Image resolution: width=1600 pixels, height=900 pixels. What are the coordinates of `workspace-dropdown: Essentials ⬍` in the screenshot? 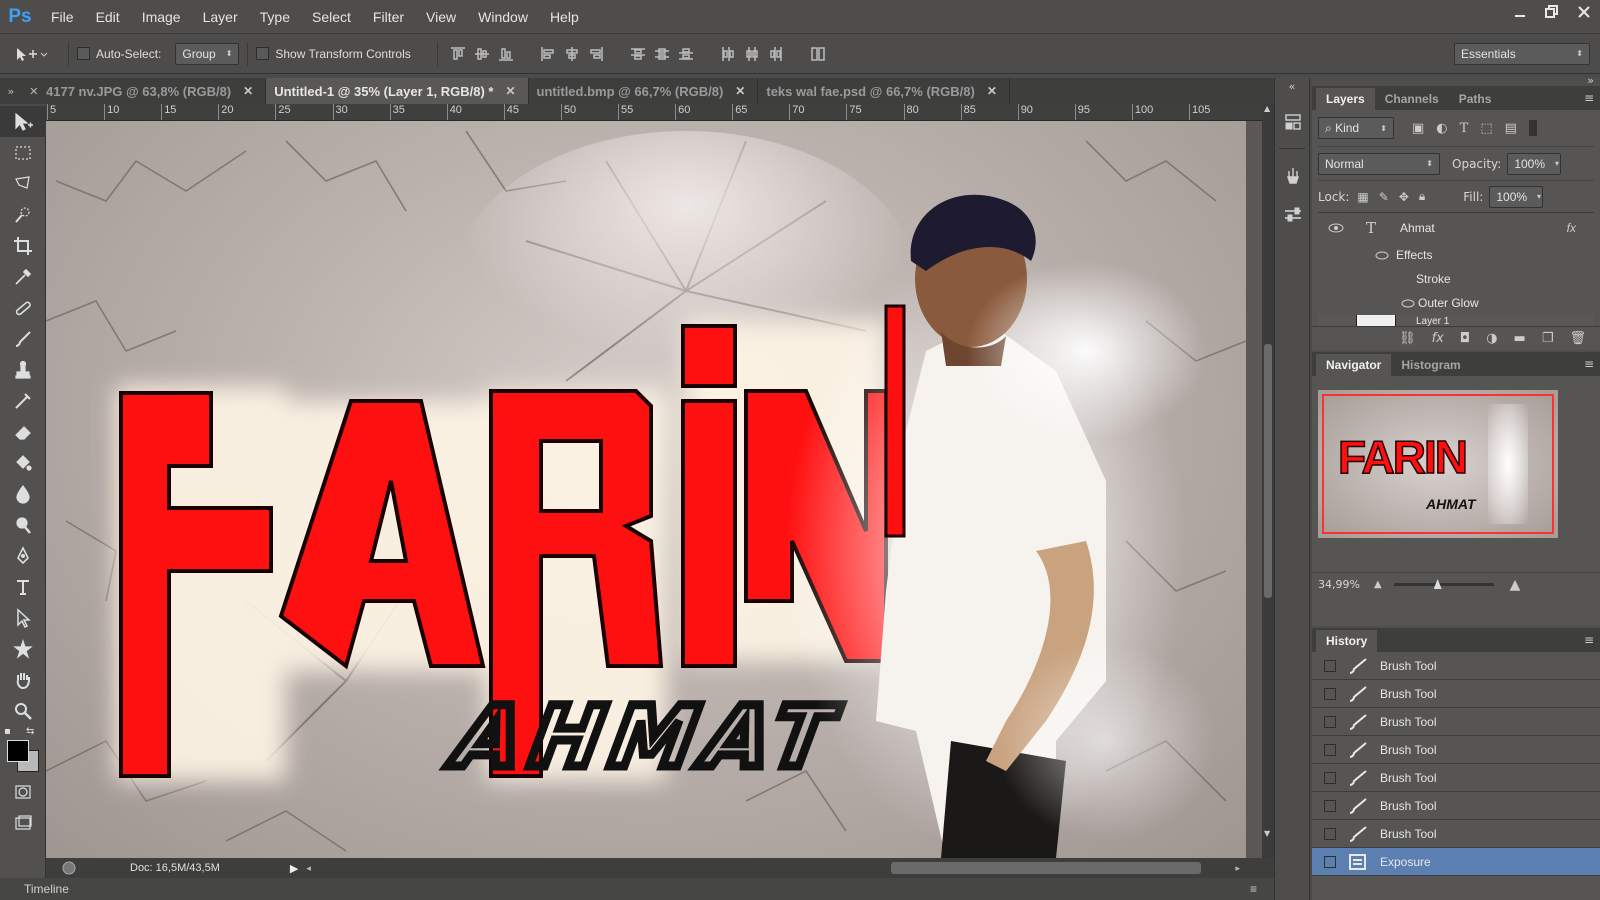 It's located at (1522, 53).